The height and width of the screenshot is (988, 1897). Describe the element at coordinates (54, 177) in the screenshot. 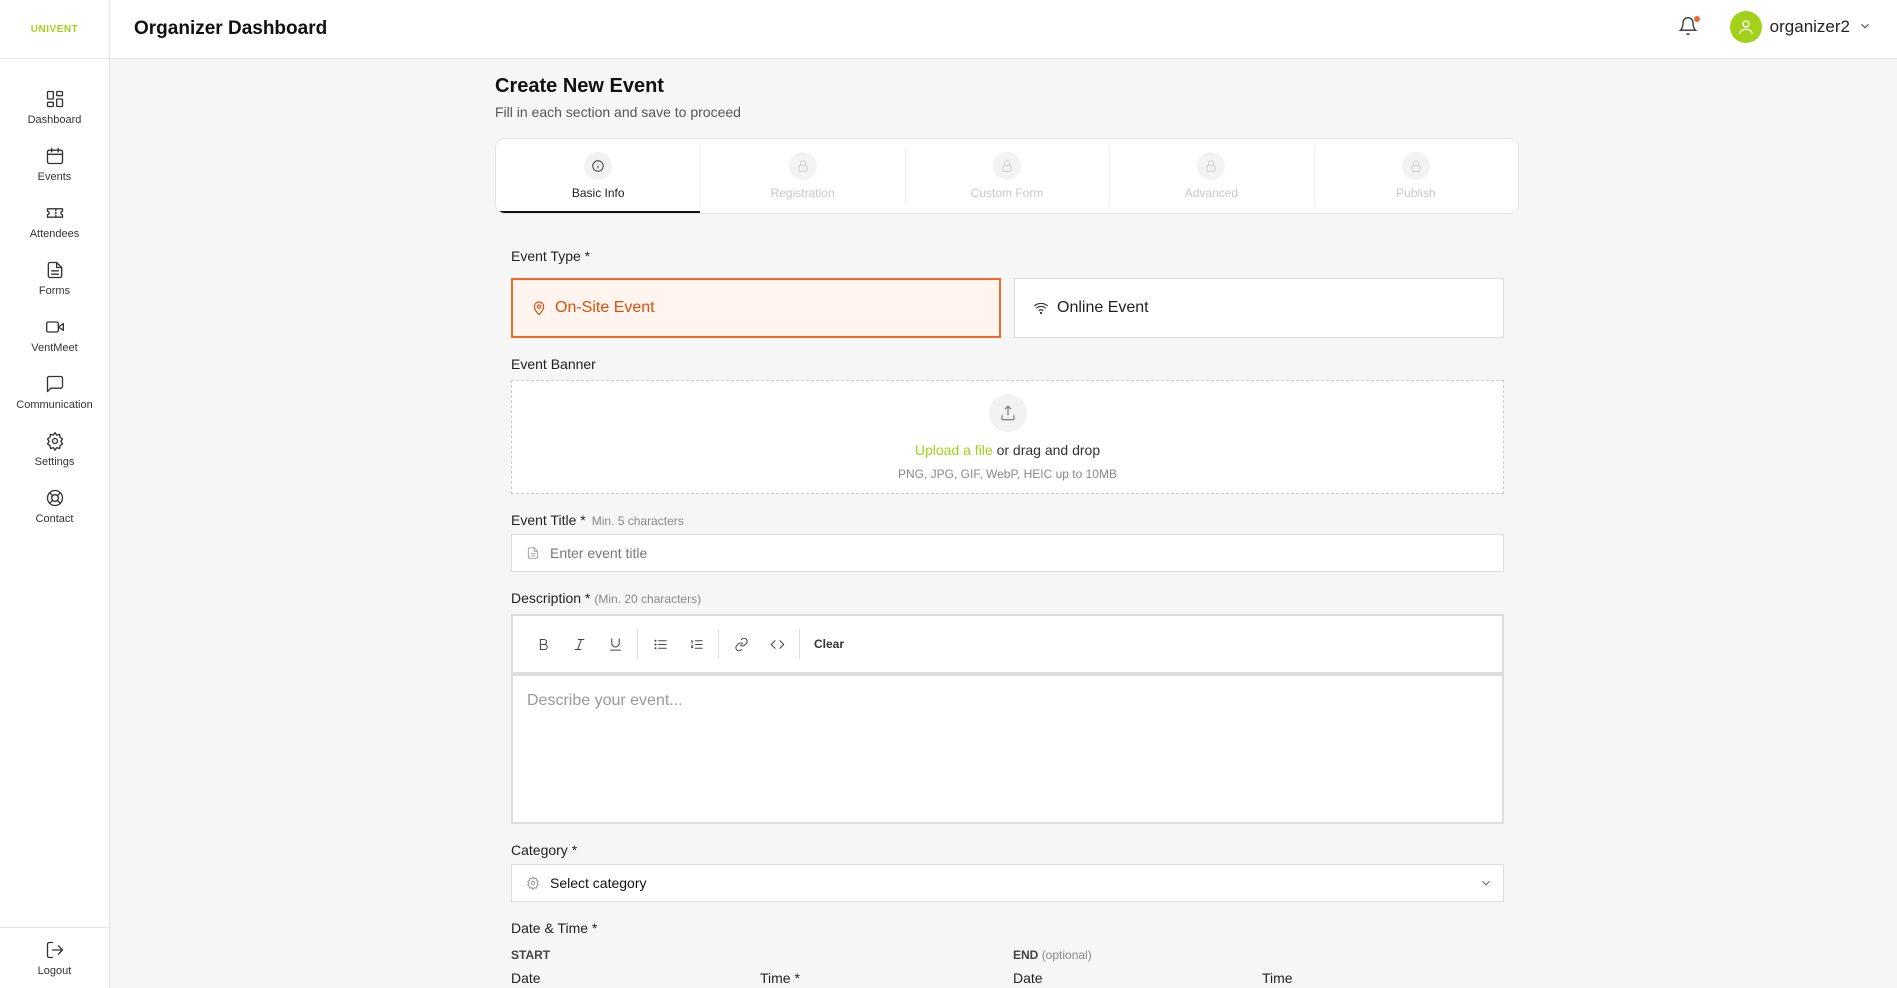

I see `sidebar-item-label: Events` at that location.